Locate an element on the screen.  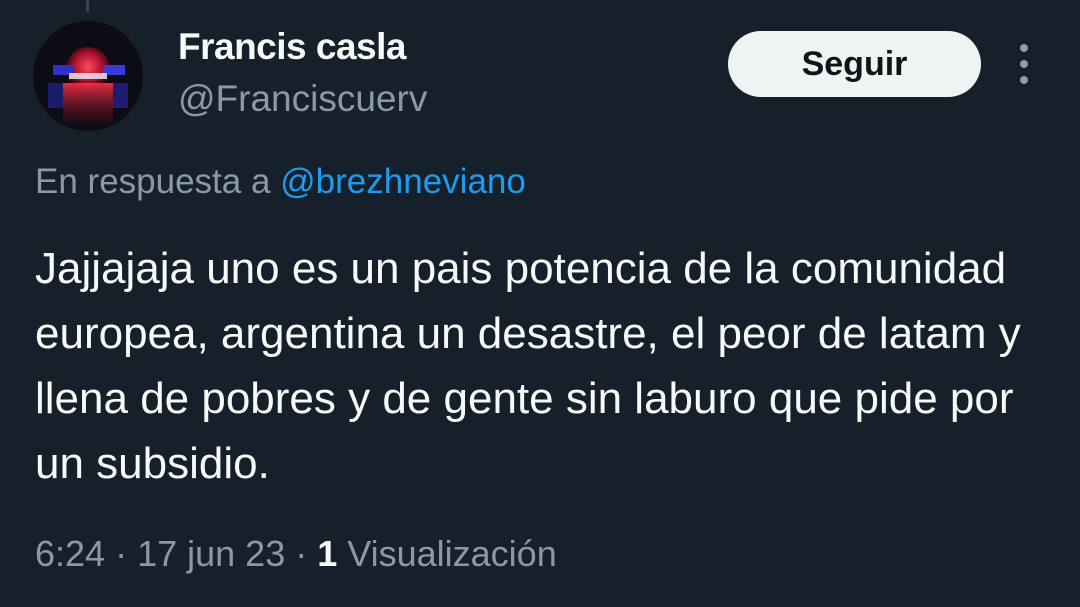
avatar-photo-icon is located at coordinates (88, 76).